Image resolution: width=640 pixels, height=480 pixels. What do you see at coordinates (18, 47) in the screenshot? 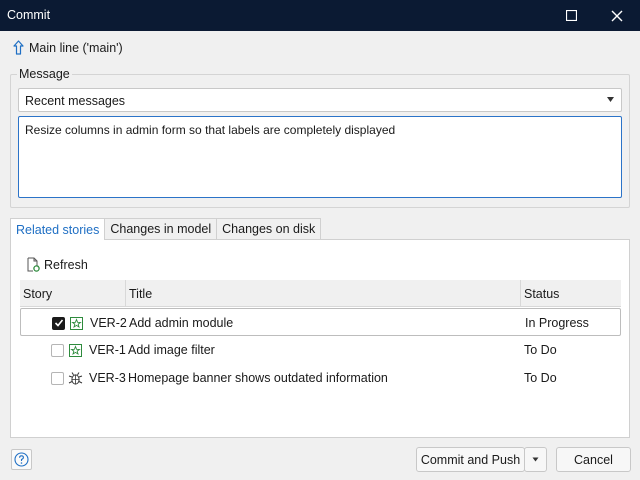
I see `arrow-up-icon` at bounding box center [18, 47].